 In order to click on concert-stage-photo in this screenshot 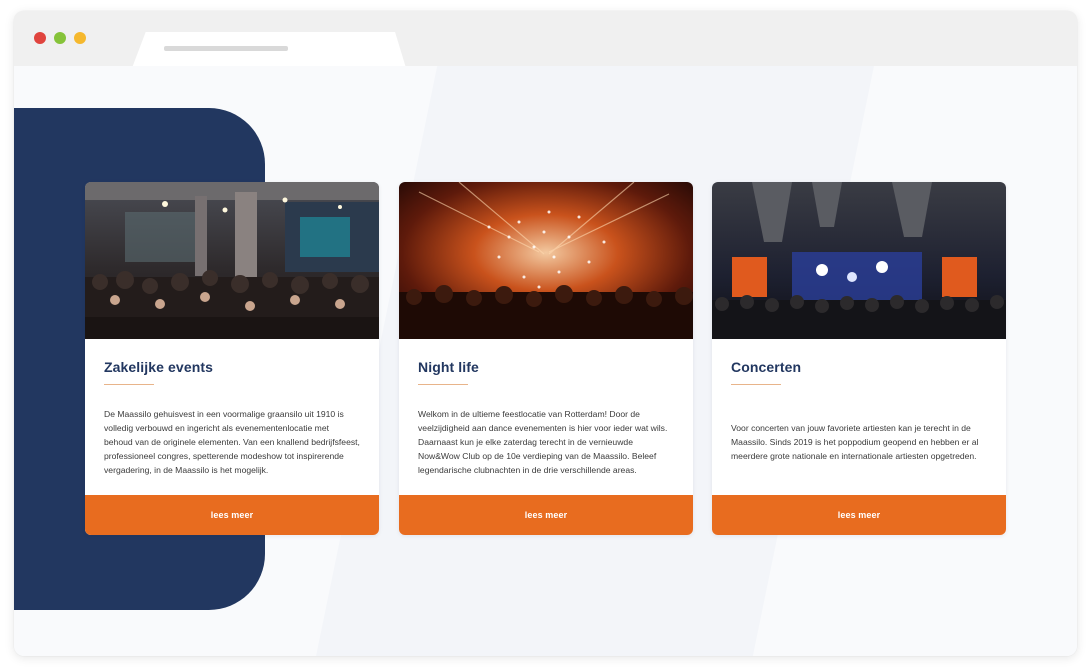, I will do `click(859, 260)`.